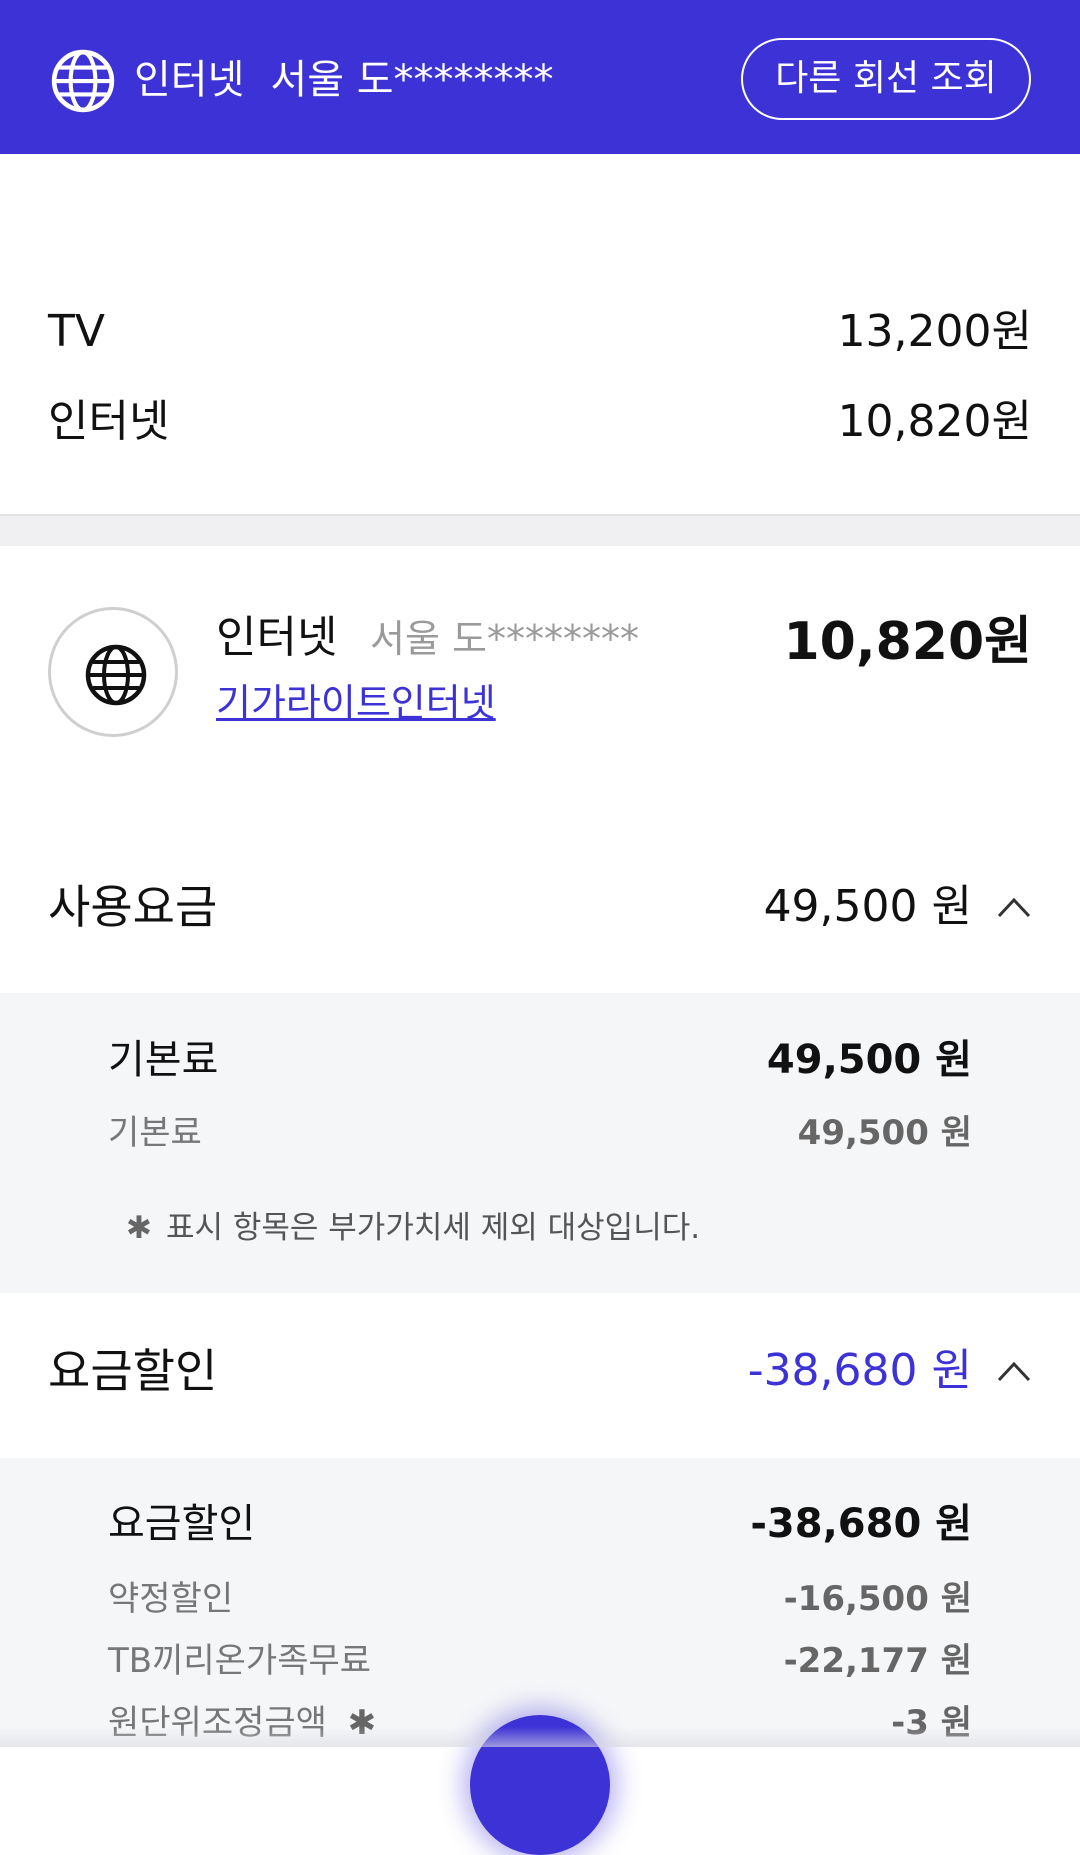 The image size is (1080, 1855). What do you see at coordinates (356, 703) in the screenshot?
I see `plan-link: 기가라이트인터넷` at bounding box center [356, 703].